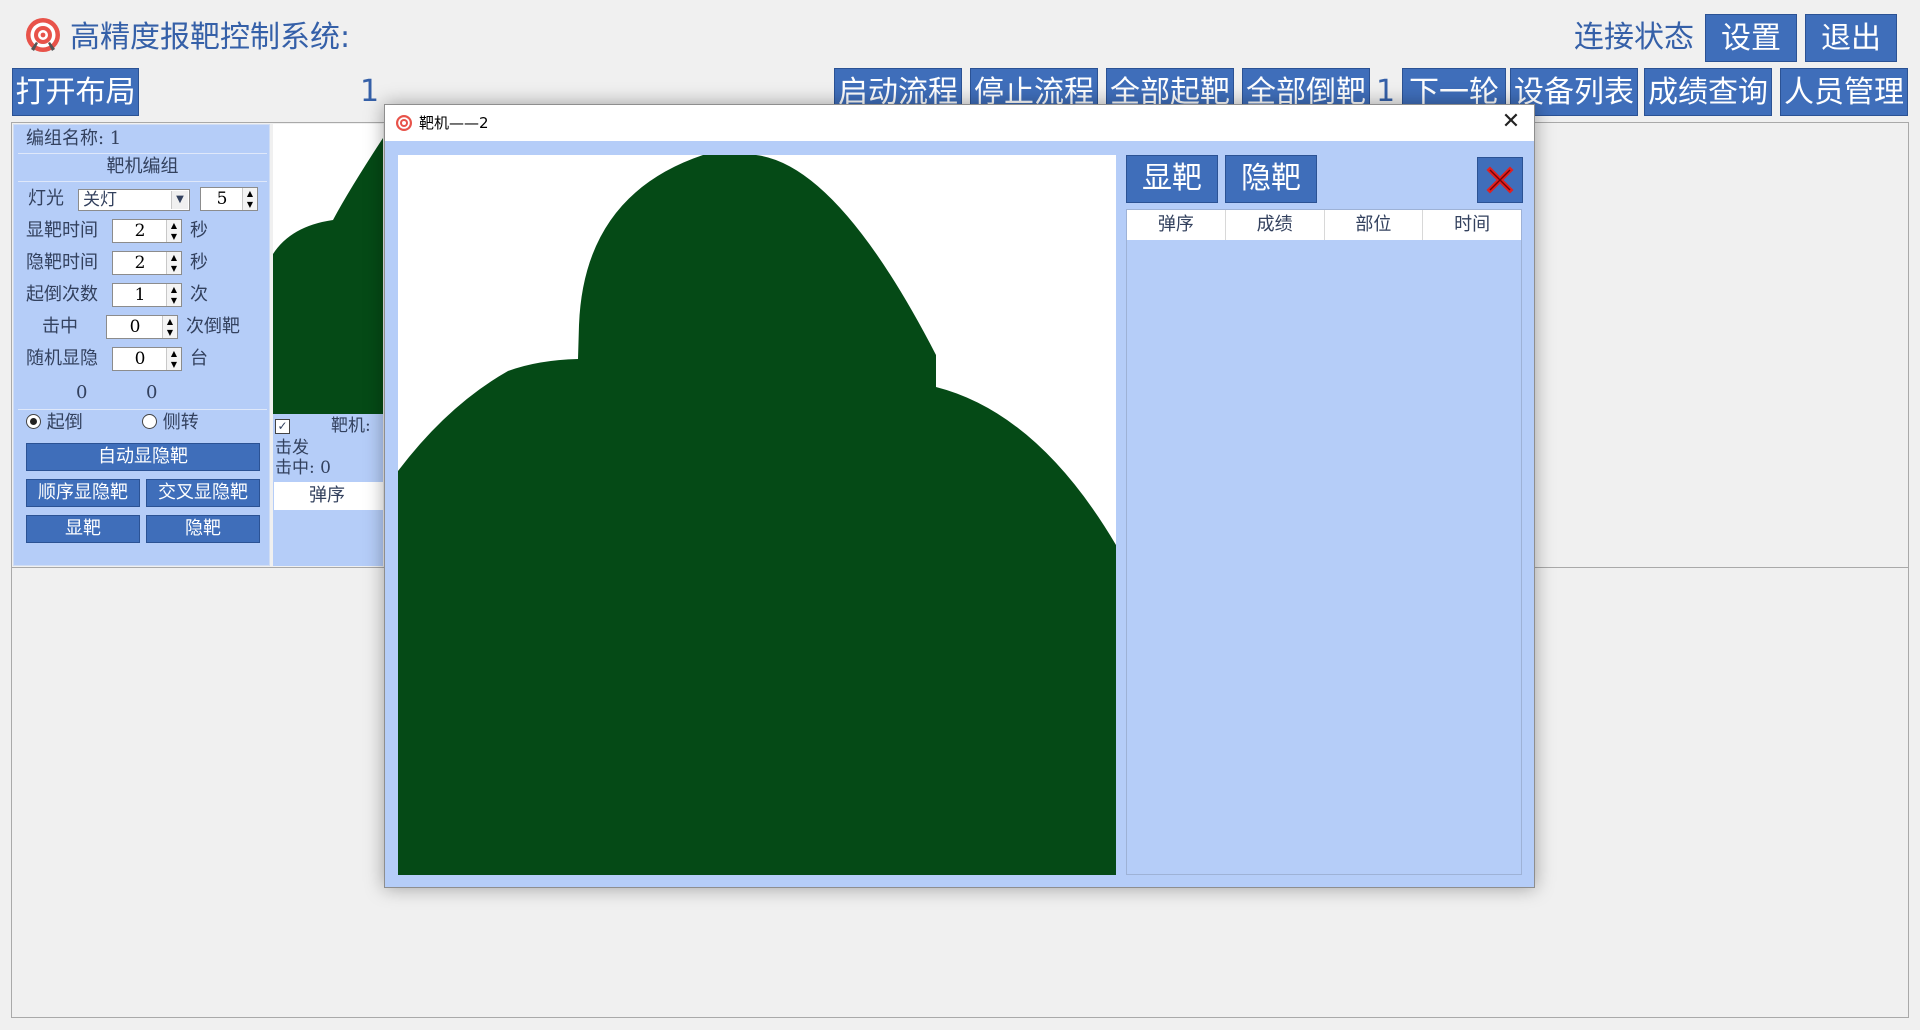 Image resolution: width=1920 pixels, height=1030 pixels. I want to click on counter-a: 0, so click(82, 392).